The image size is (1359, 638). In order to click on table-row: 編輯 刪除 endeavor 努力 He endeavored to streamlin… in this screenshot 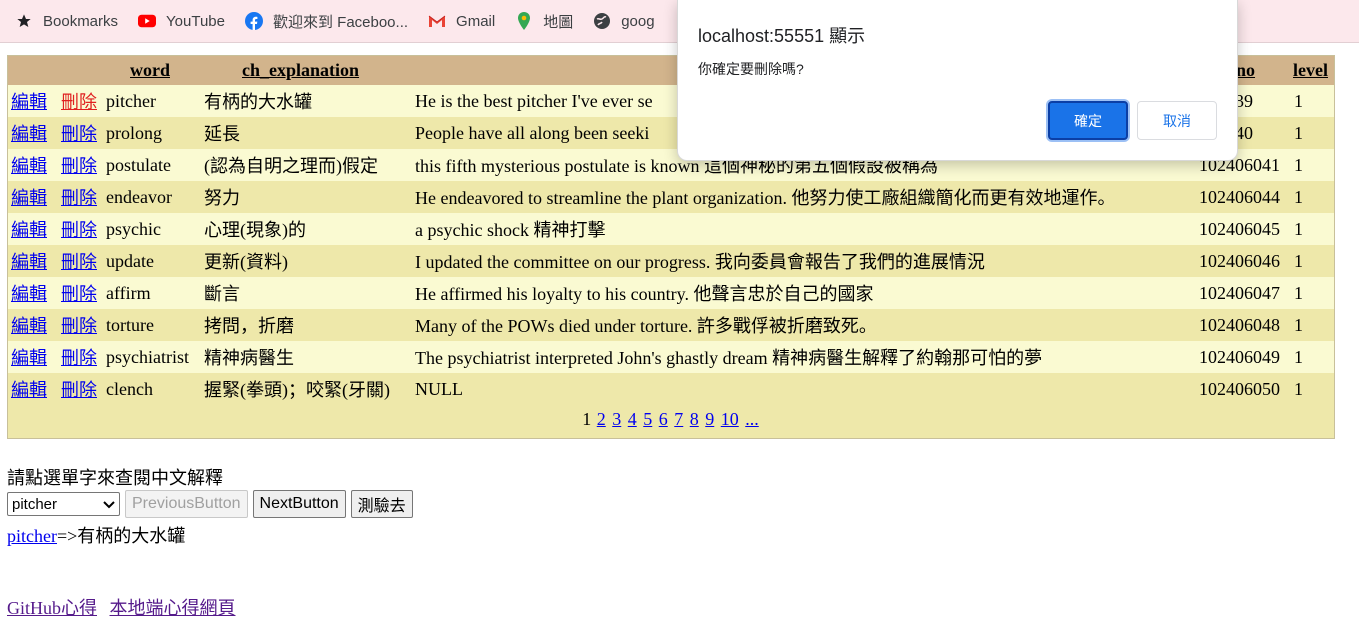, I will do `click(671, 197)`.